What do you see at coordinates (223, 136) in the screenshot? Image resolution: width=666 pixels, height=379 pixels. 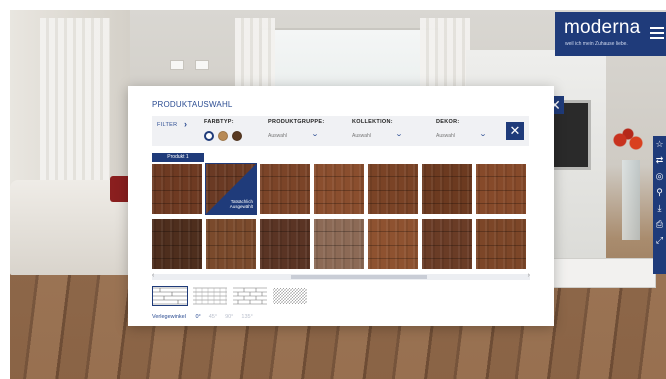 I see `color-swatch-light-brown` at bounding box center [223, 136].